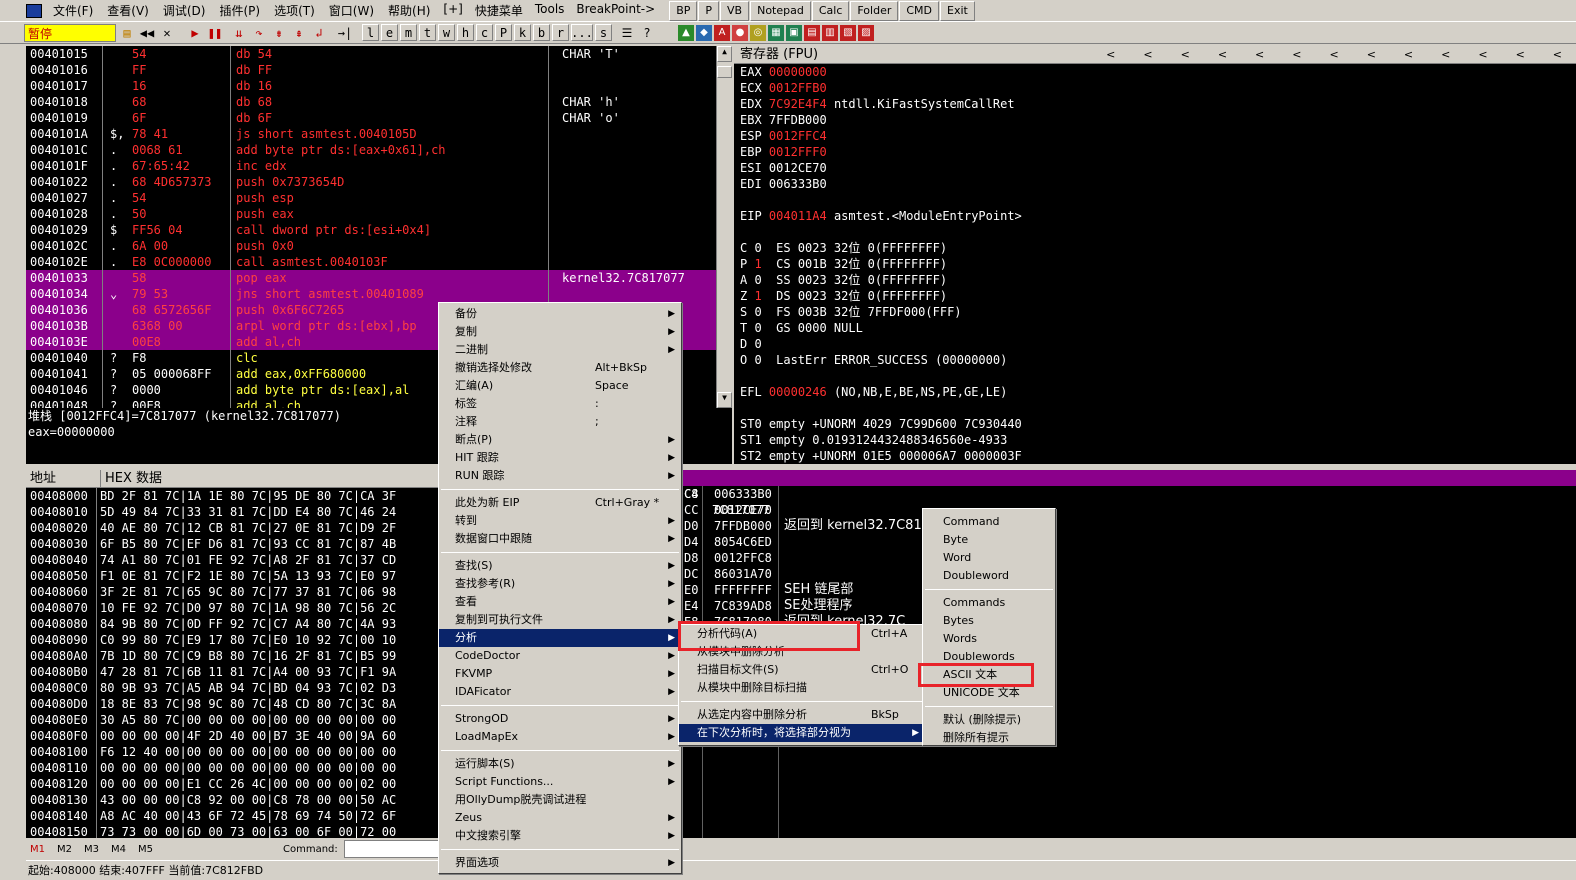  I want to click on menu-item: 在下次分析时，将选择部分视为 ▶, so click(802, 733).